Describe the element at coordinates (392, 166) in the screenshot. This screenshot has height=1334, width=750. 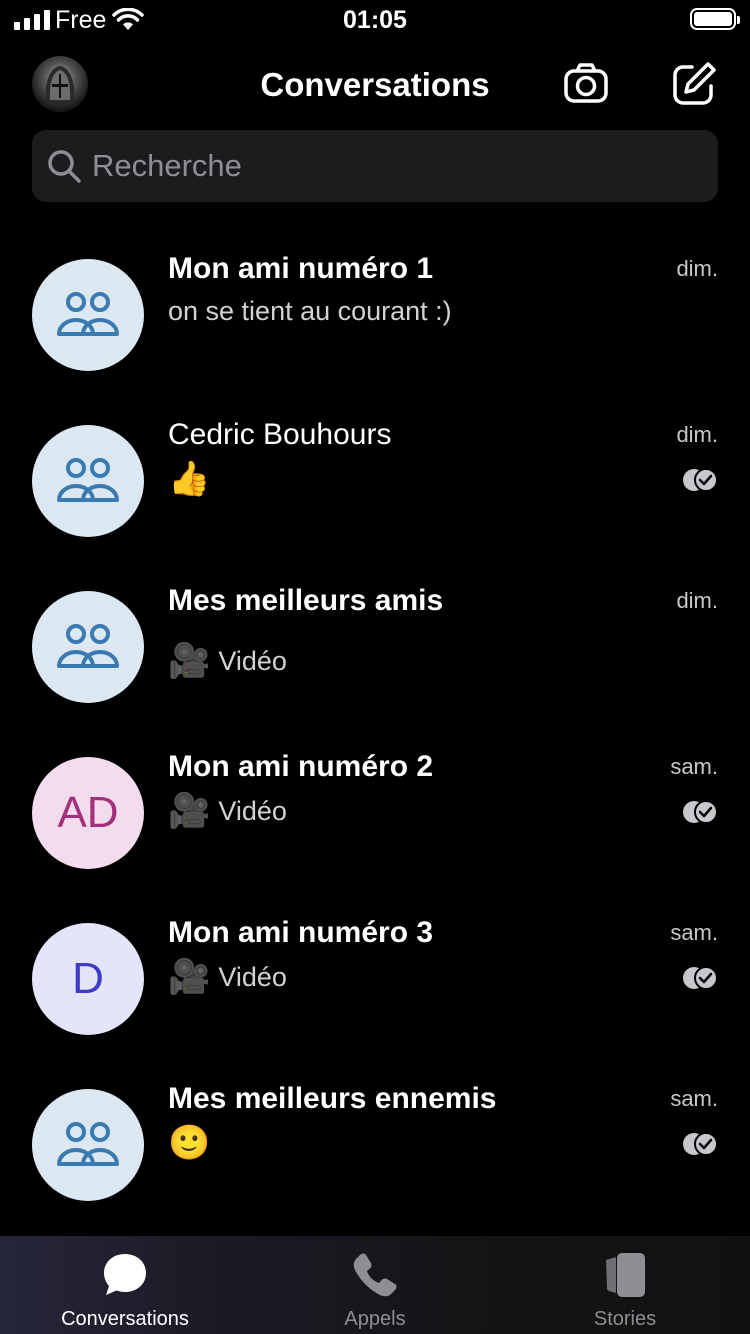
I see `search-input` at that location.